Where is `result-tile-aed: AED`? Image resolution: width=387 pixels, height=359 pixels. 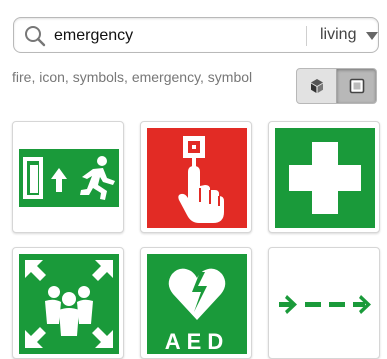 result-tile-aed: AED is located at coordinates (196, 303).